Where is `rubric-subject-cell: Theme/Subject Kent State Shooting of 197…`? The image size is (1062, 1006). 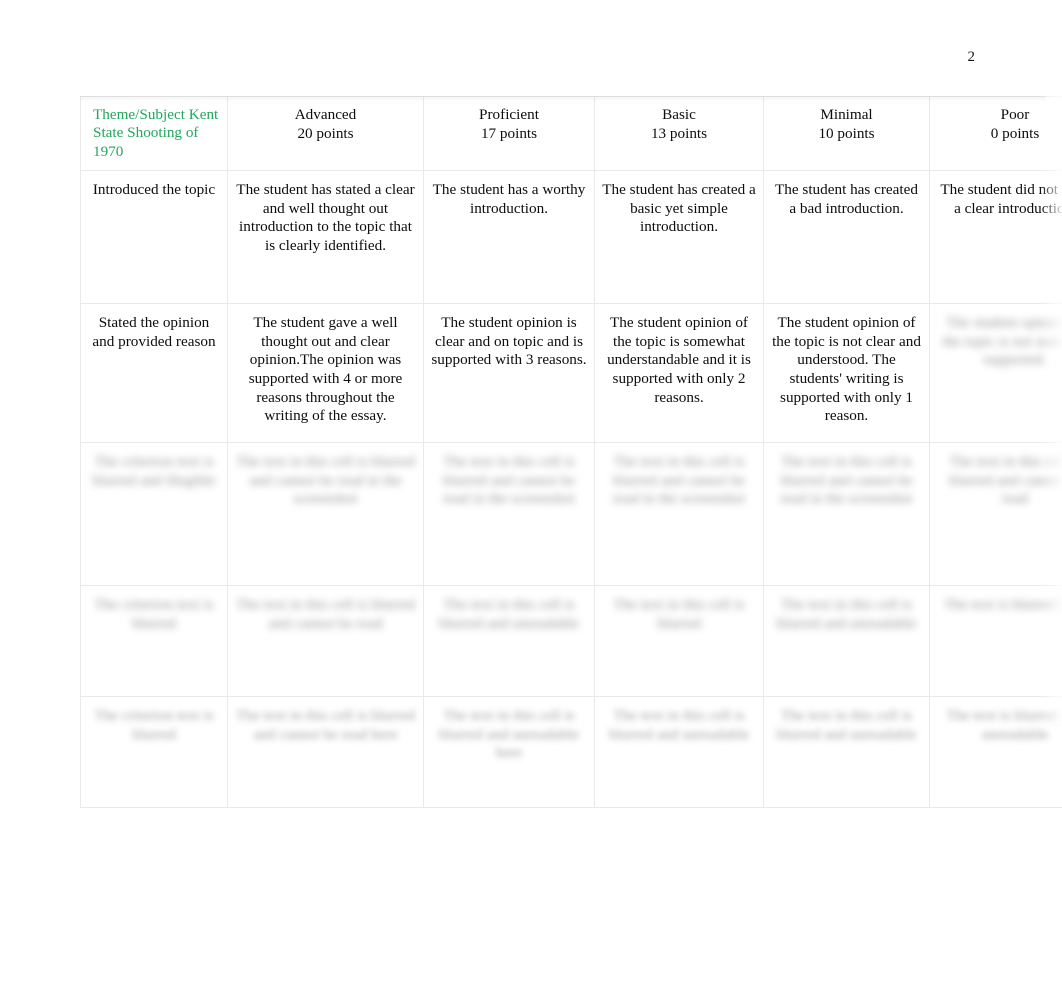
rubric-subject-cell: Theme/Subject Kent State Shooting of 197… is located at coordinates (154, 134).